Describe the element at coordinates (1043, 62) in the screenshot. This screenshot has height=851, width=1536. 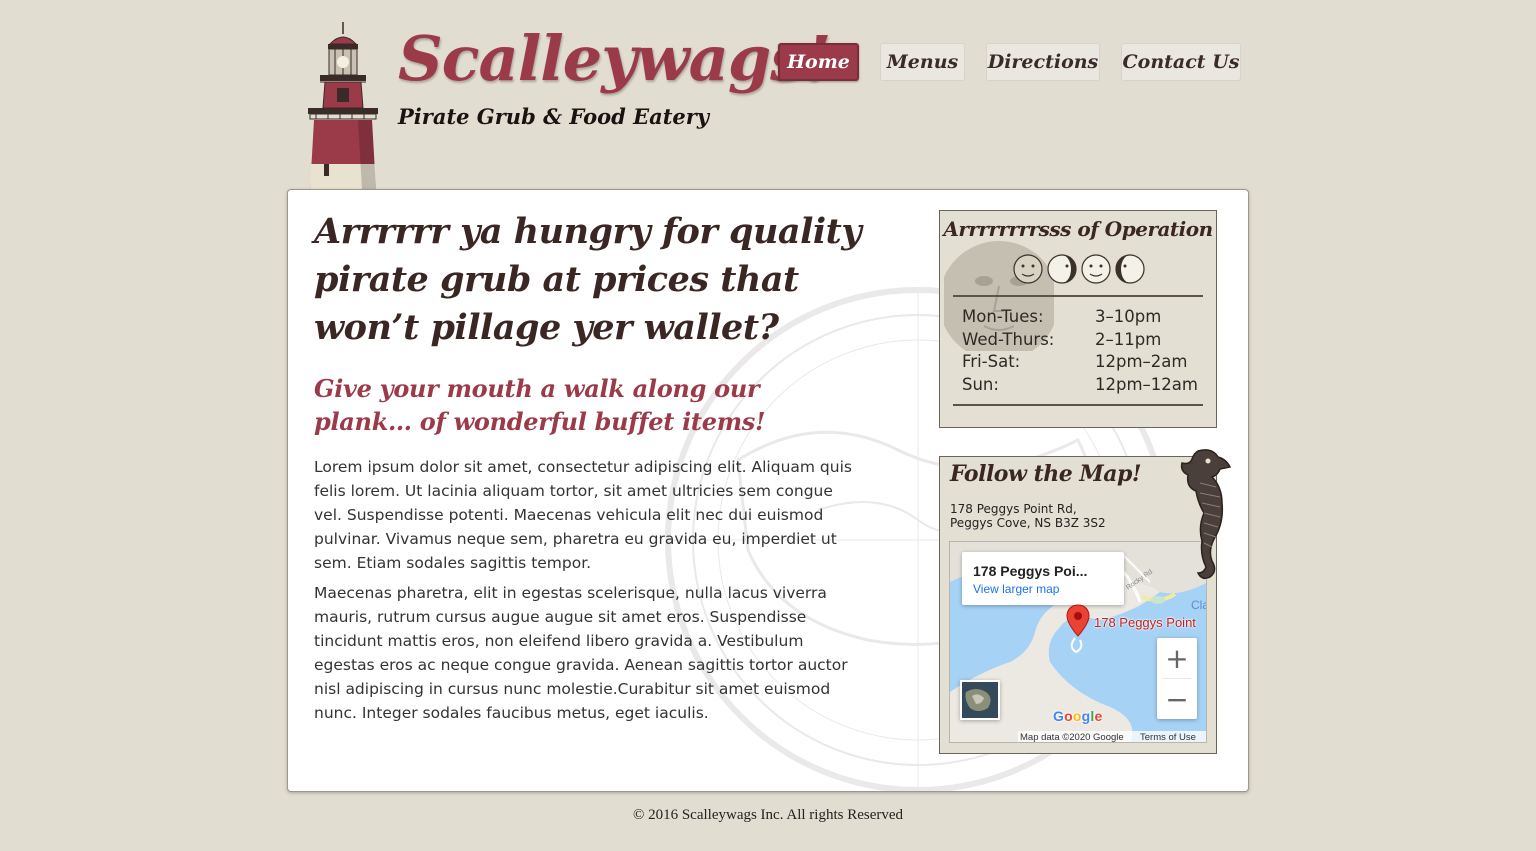
I see `nav-directions: Directions` at that location.